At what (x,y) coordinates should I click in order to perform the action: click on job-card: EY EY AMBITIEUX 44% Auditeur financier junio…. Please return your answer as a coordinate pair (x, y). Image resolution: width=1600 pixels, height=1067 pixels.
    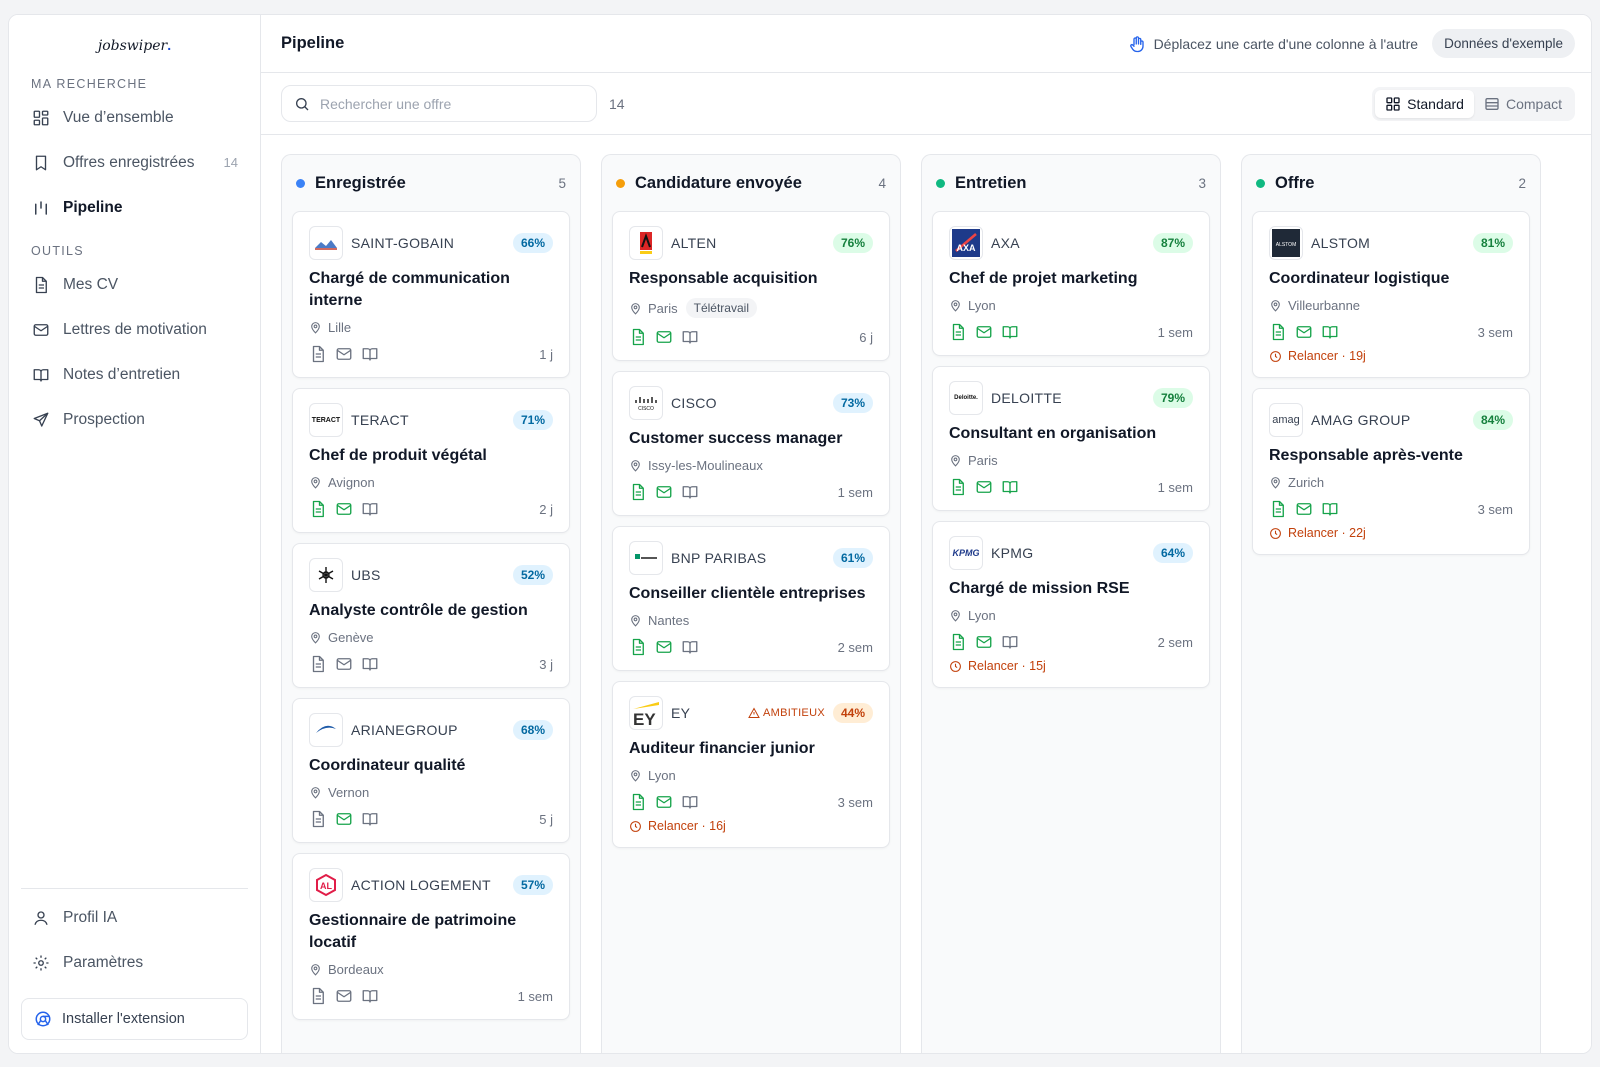
    Looking at the image, I should click on (751, 764).